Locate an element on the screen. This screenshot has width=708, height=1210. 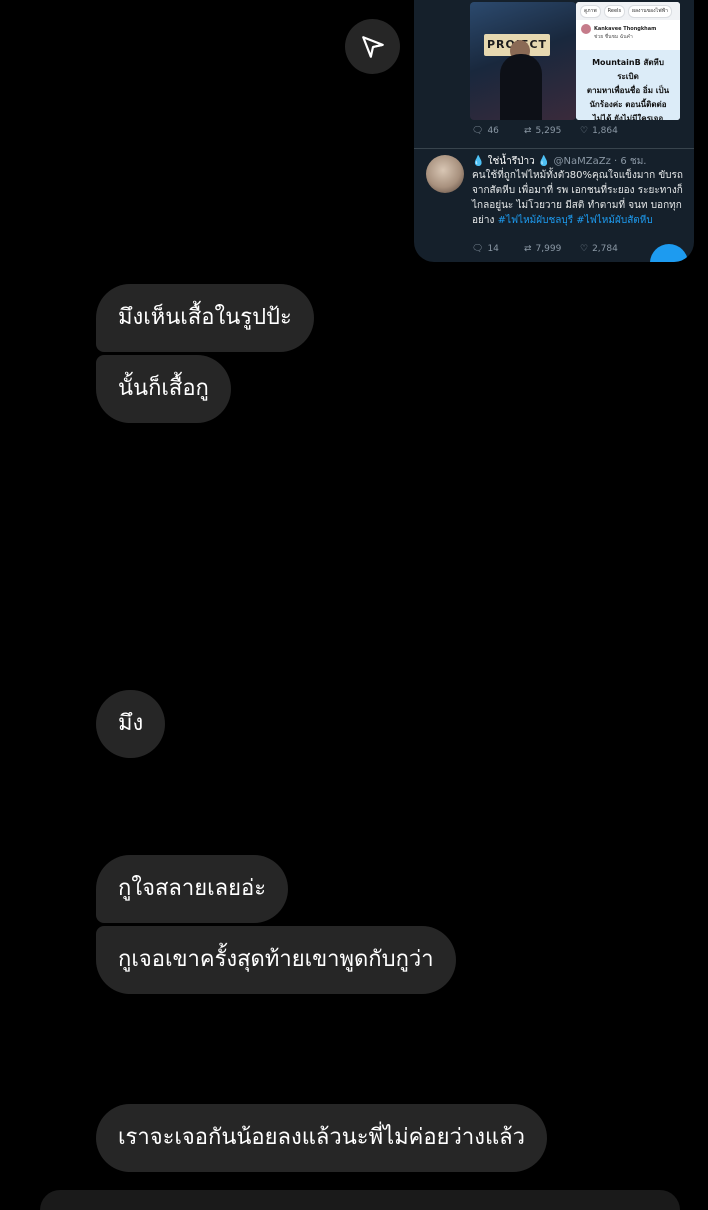
post-stats-replies: 🗨 46 is located at coordinates (485, 131).